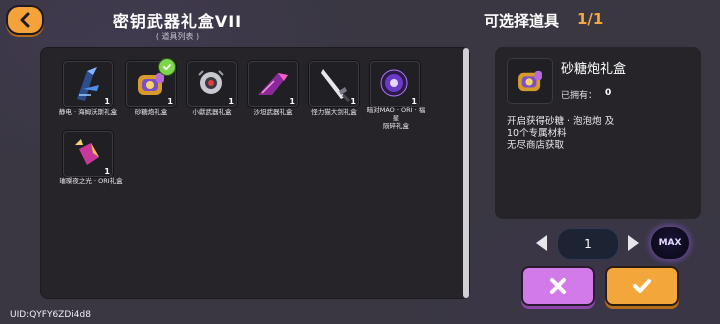 The image size is (720, 324). I want to click on item-label: 砂糖炮礼盒, so click(151, 112).